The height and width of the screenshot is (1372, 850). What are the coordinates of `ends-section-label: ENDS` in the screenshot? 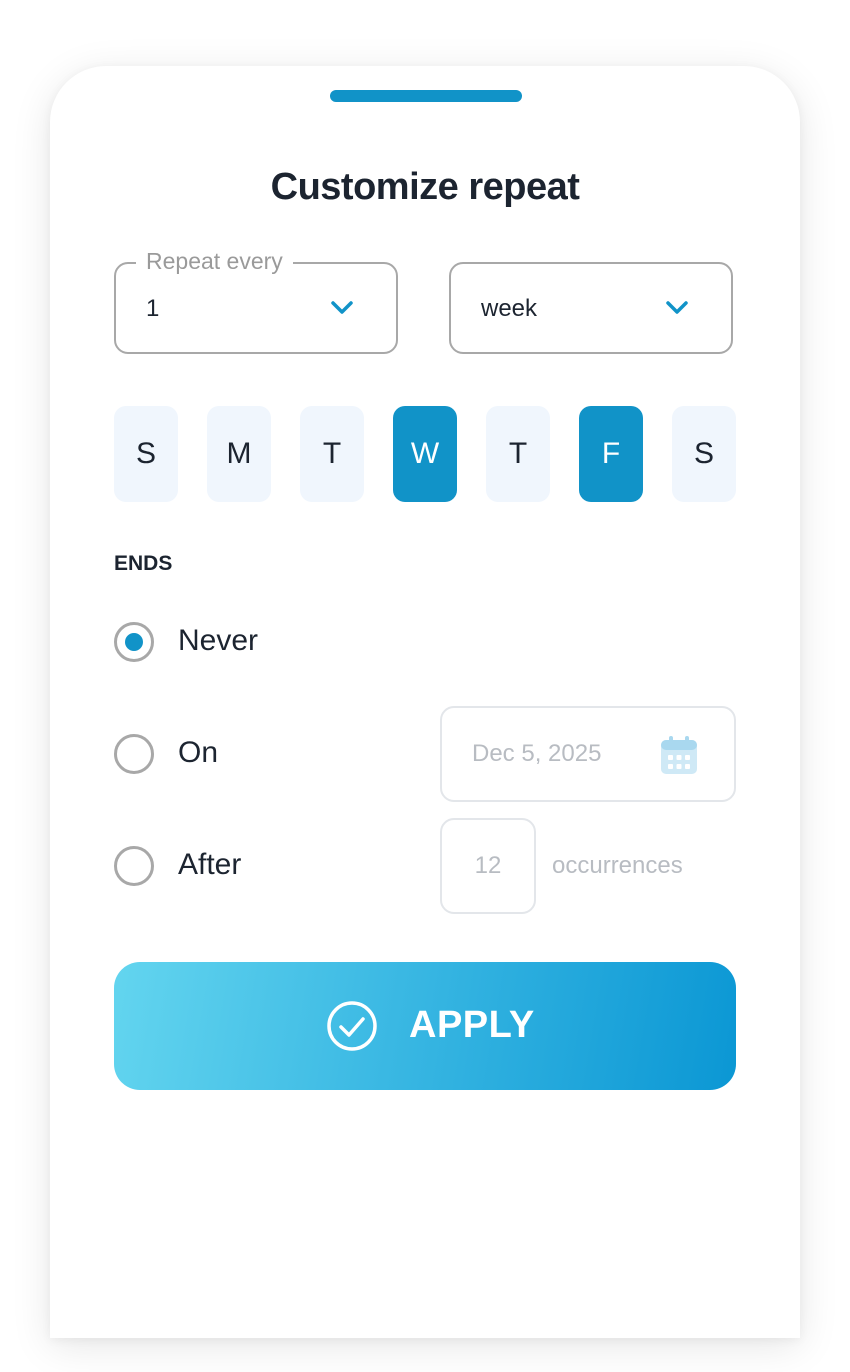 It's located at (143, 563).